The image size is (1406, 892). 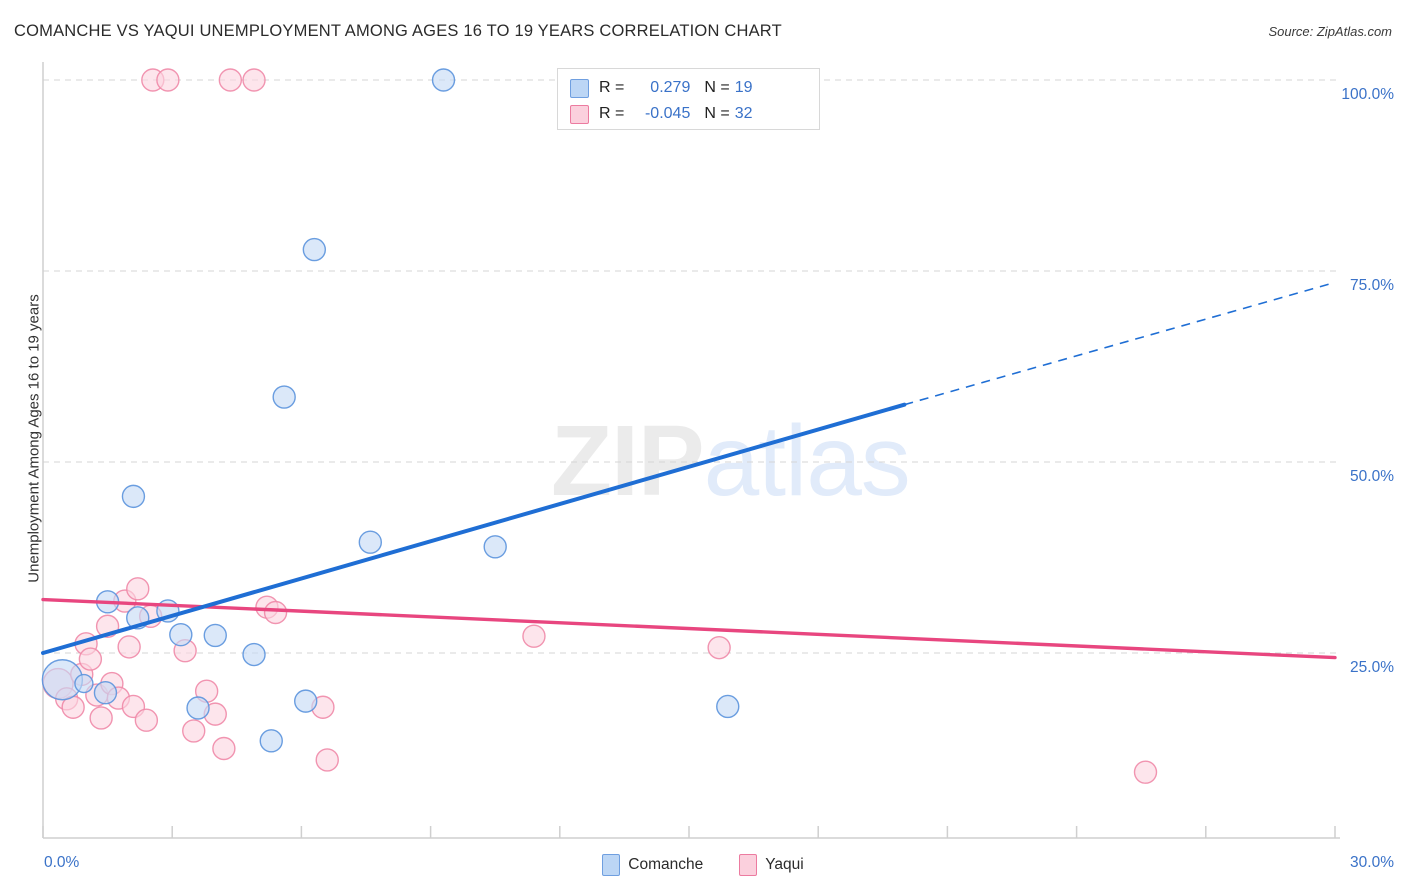 I want to click on legend-n-value-comanche: 19, so click(x=743, y=87).